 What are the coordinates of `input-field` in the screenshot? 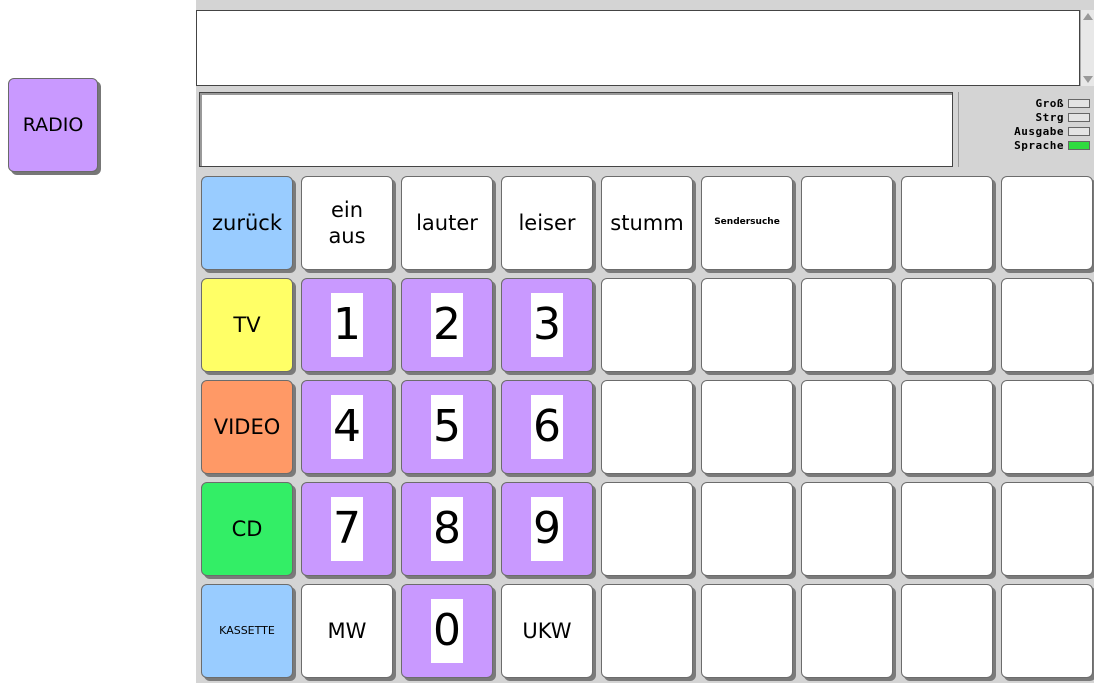 It's located at (576, 129).